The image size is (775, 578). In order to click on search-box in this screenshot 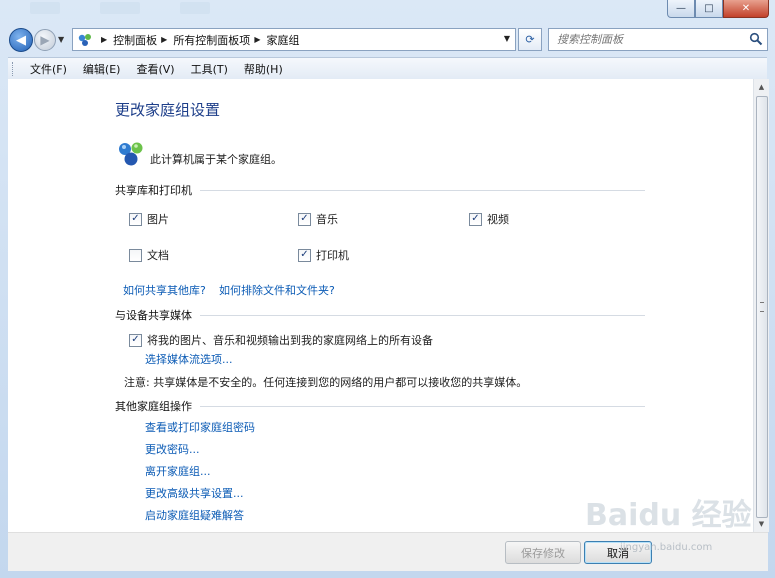, I will do `click(658, 39)`.